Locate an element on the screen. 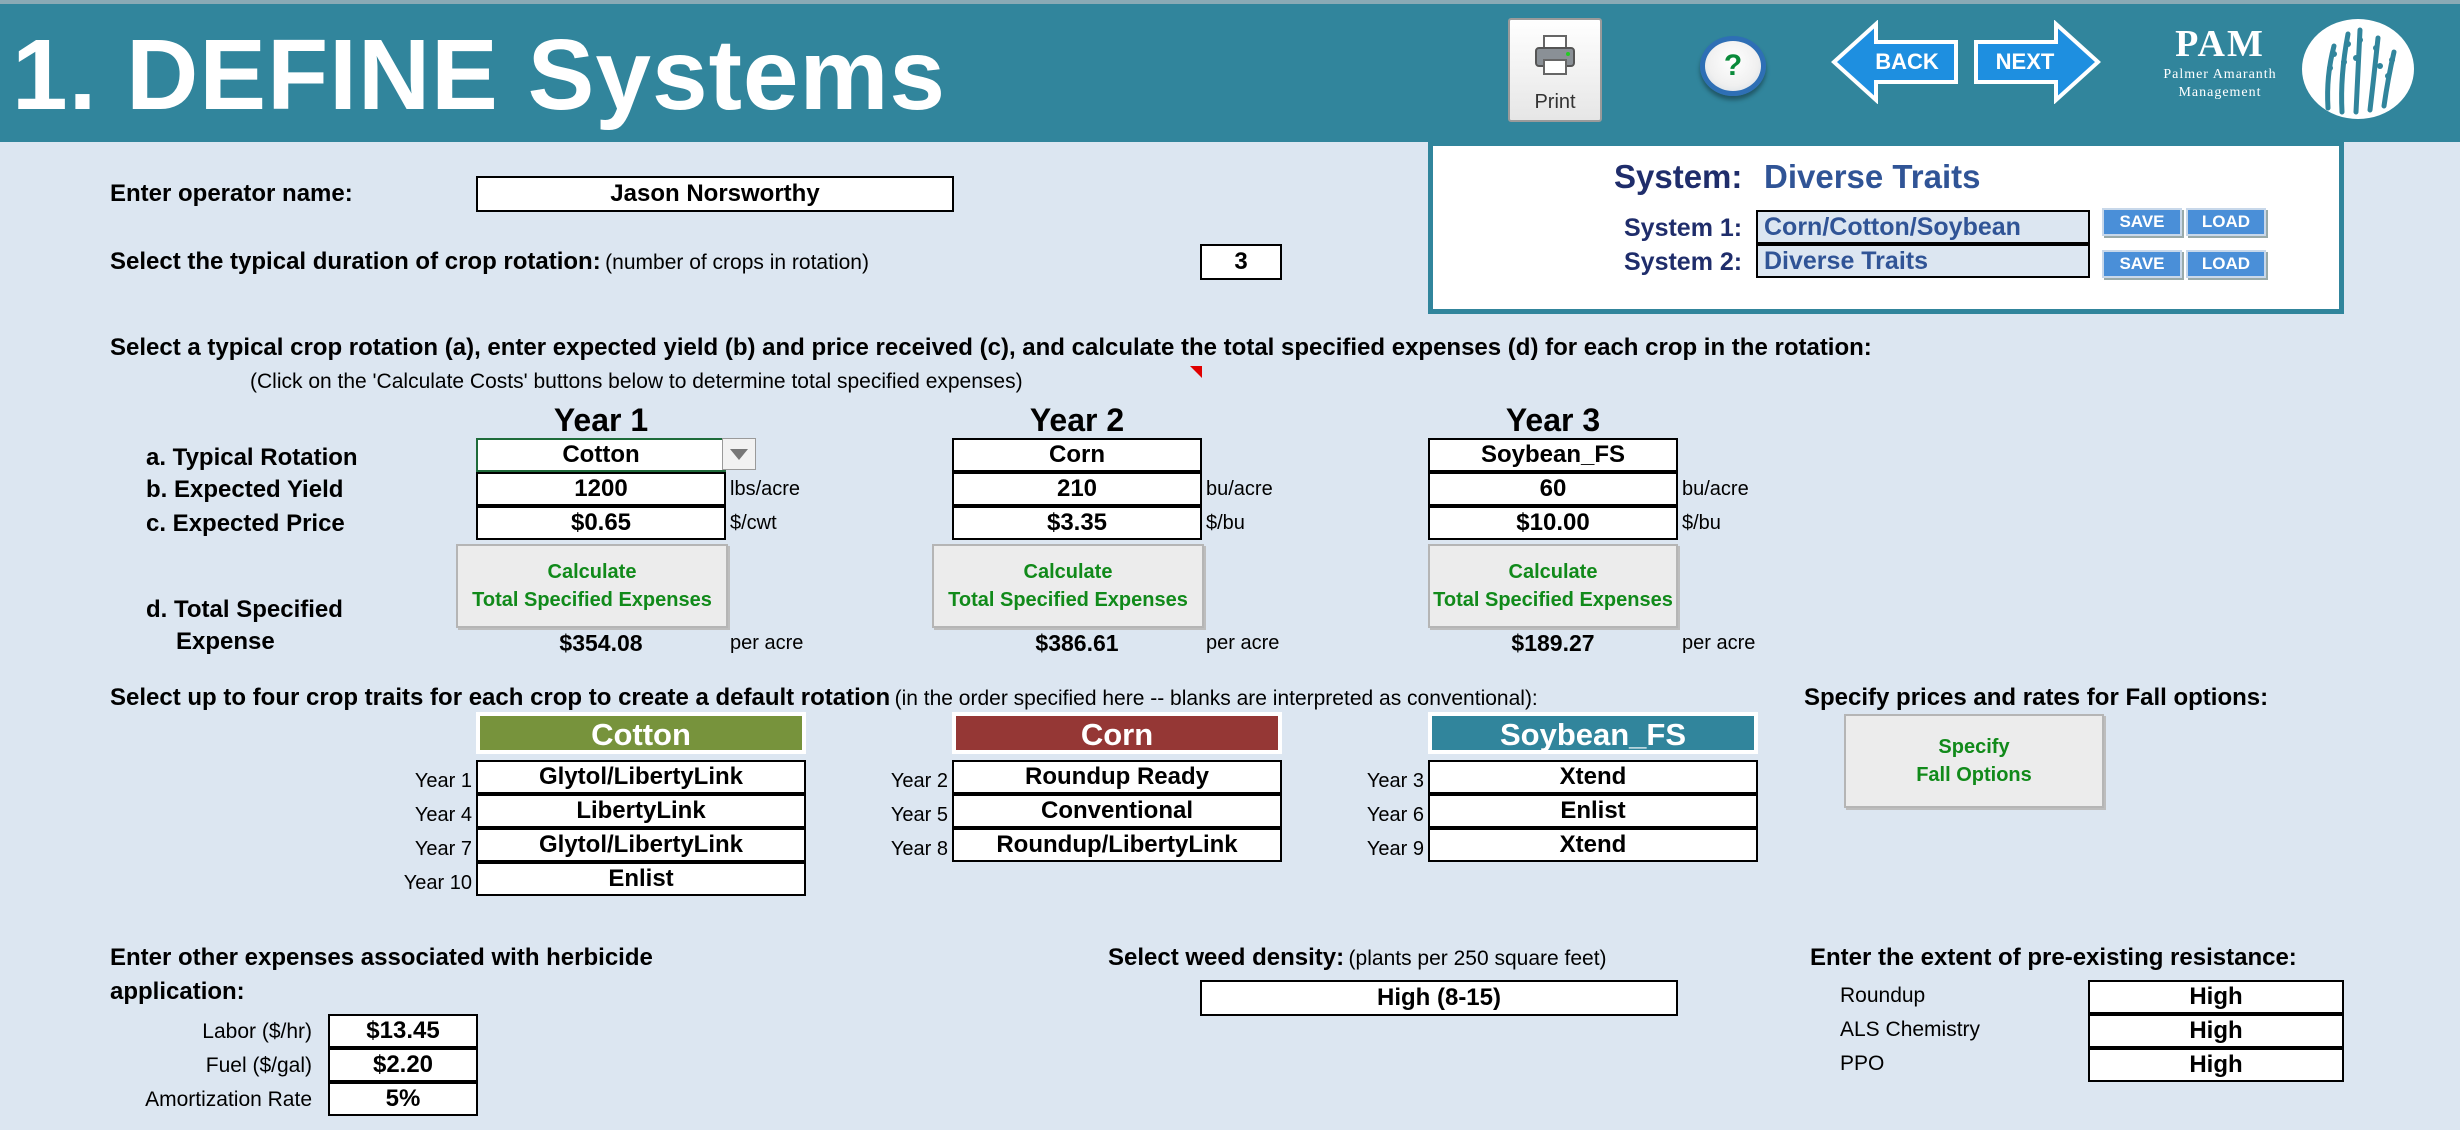  trait-year-label: Year 7 is located at coordinates (443, 849).